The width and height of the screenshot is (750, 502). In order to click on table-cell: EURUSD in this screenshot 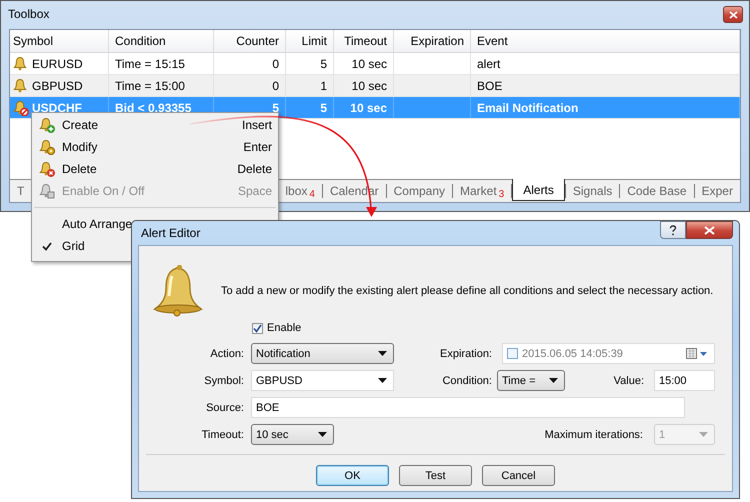, I will do `click(57, 63)`.